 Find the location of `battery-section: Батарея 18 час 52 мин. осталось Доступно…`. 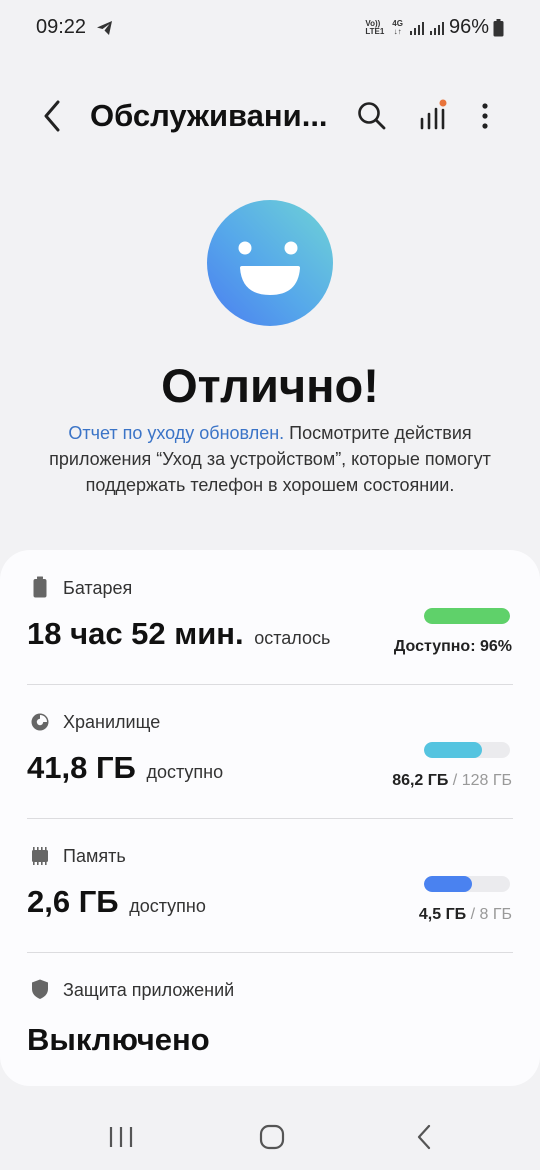

battery-section: Батарея 18 час 52 мин. осталось Доступно… is located at coordinates (270, 617).